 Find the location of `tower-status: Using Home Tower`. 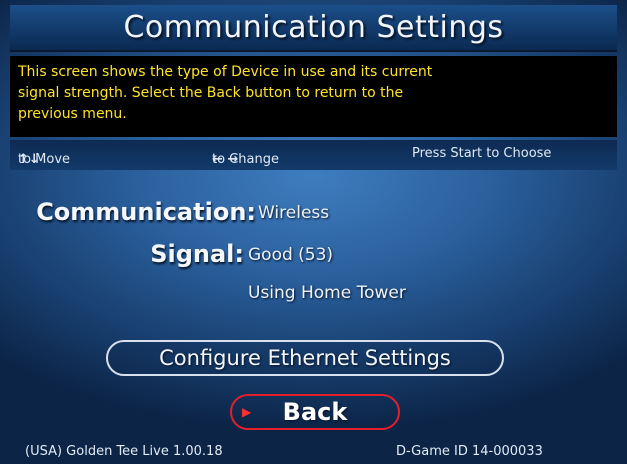

tower-status: Using Home Tower is located at coordinates (327, 293).